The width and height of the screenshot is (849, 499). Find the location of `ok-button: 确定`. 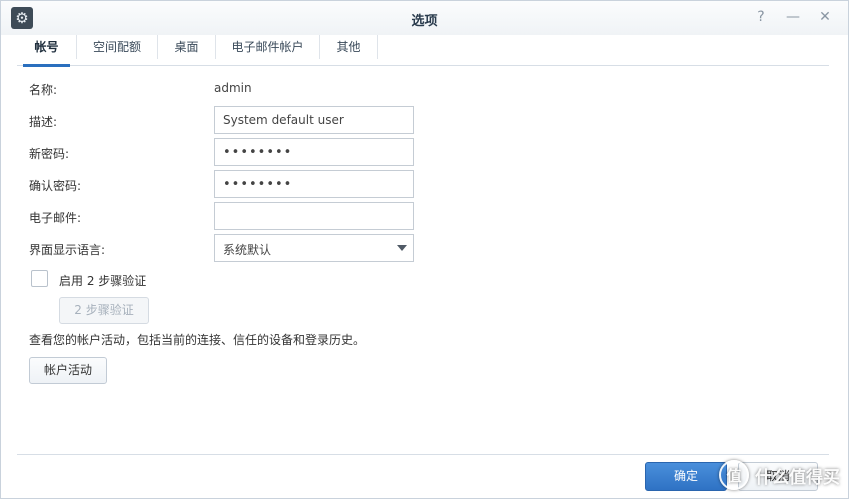

ok-button: 确定 is located at coordinates (686, 476).